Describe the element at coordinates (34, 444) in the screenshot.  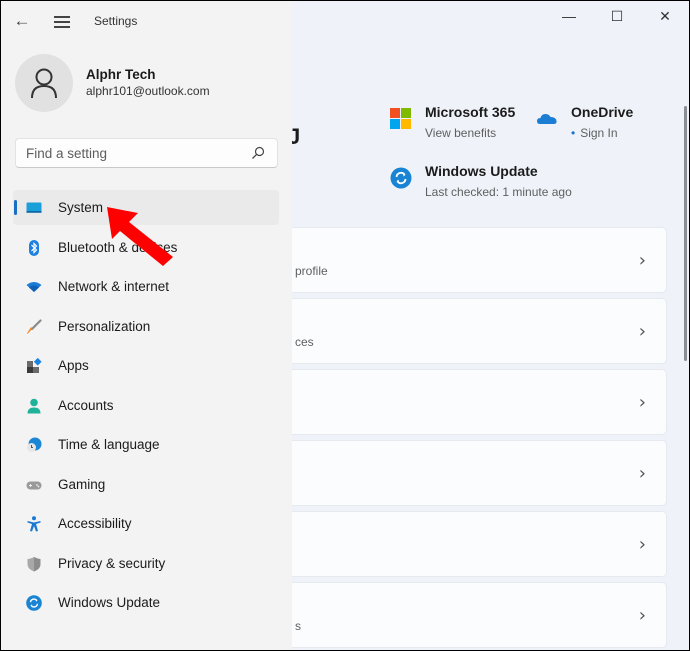
I see `time-language-icon` at that location.